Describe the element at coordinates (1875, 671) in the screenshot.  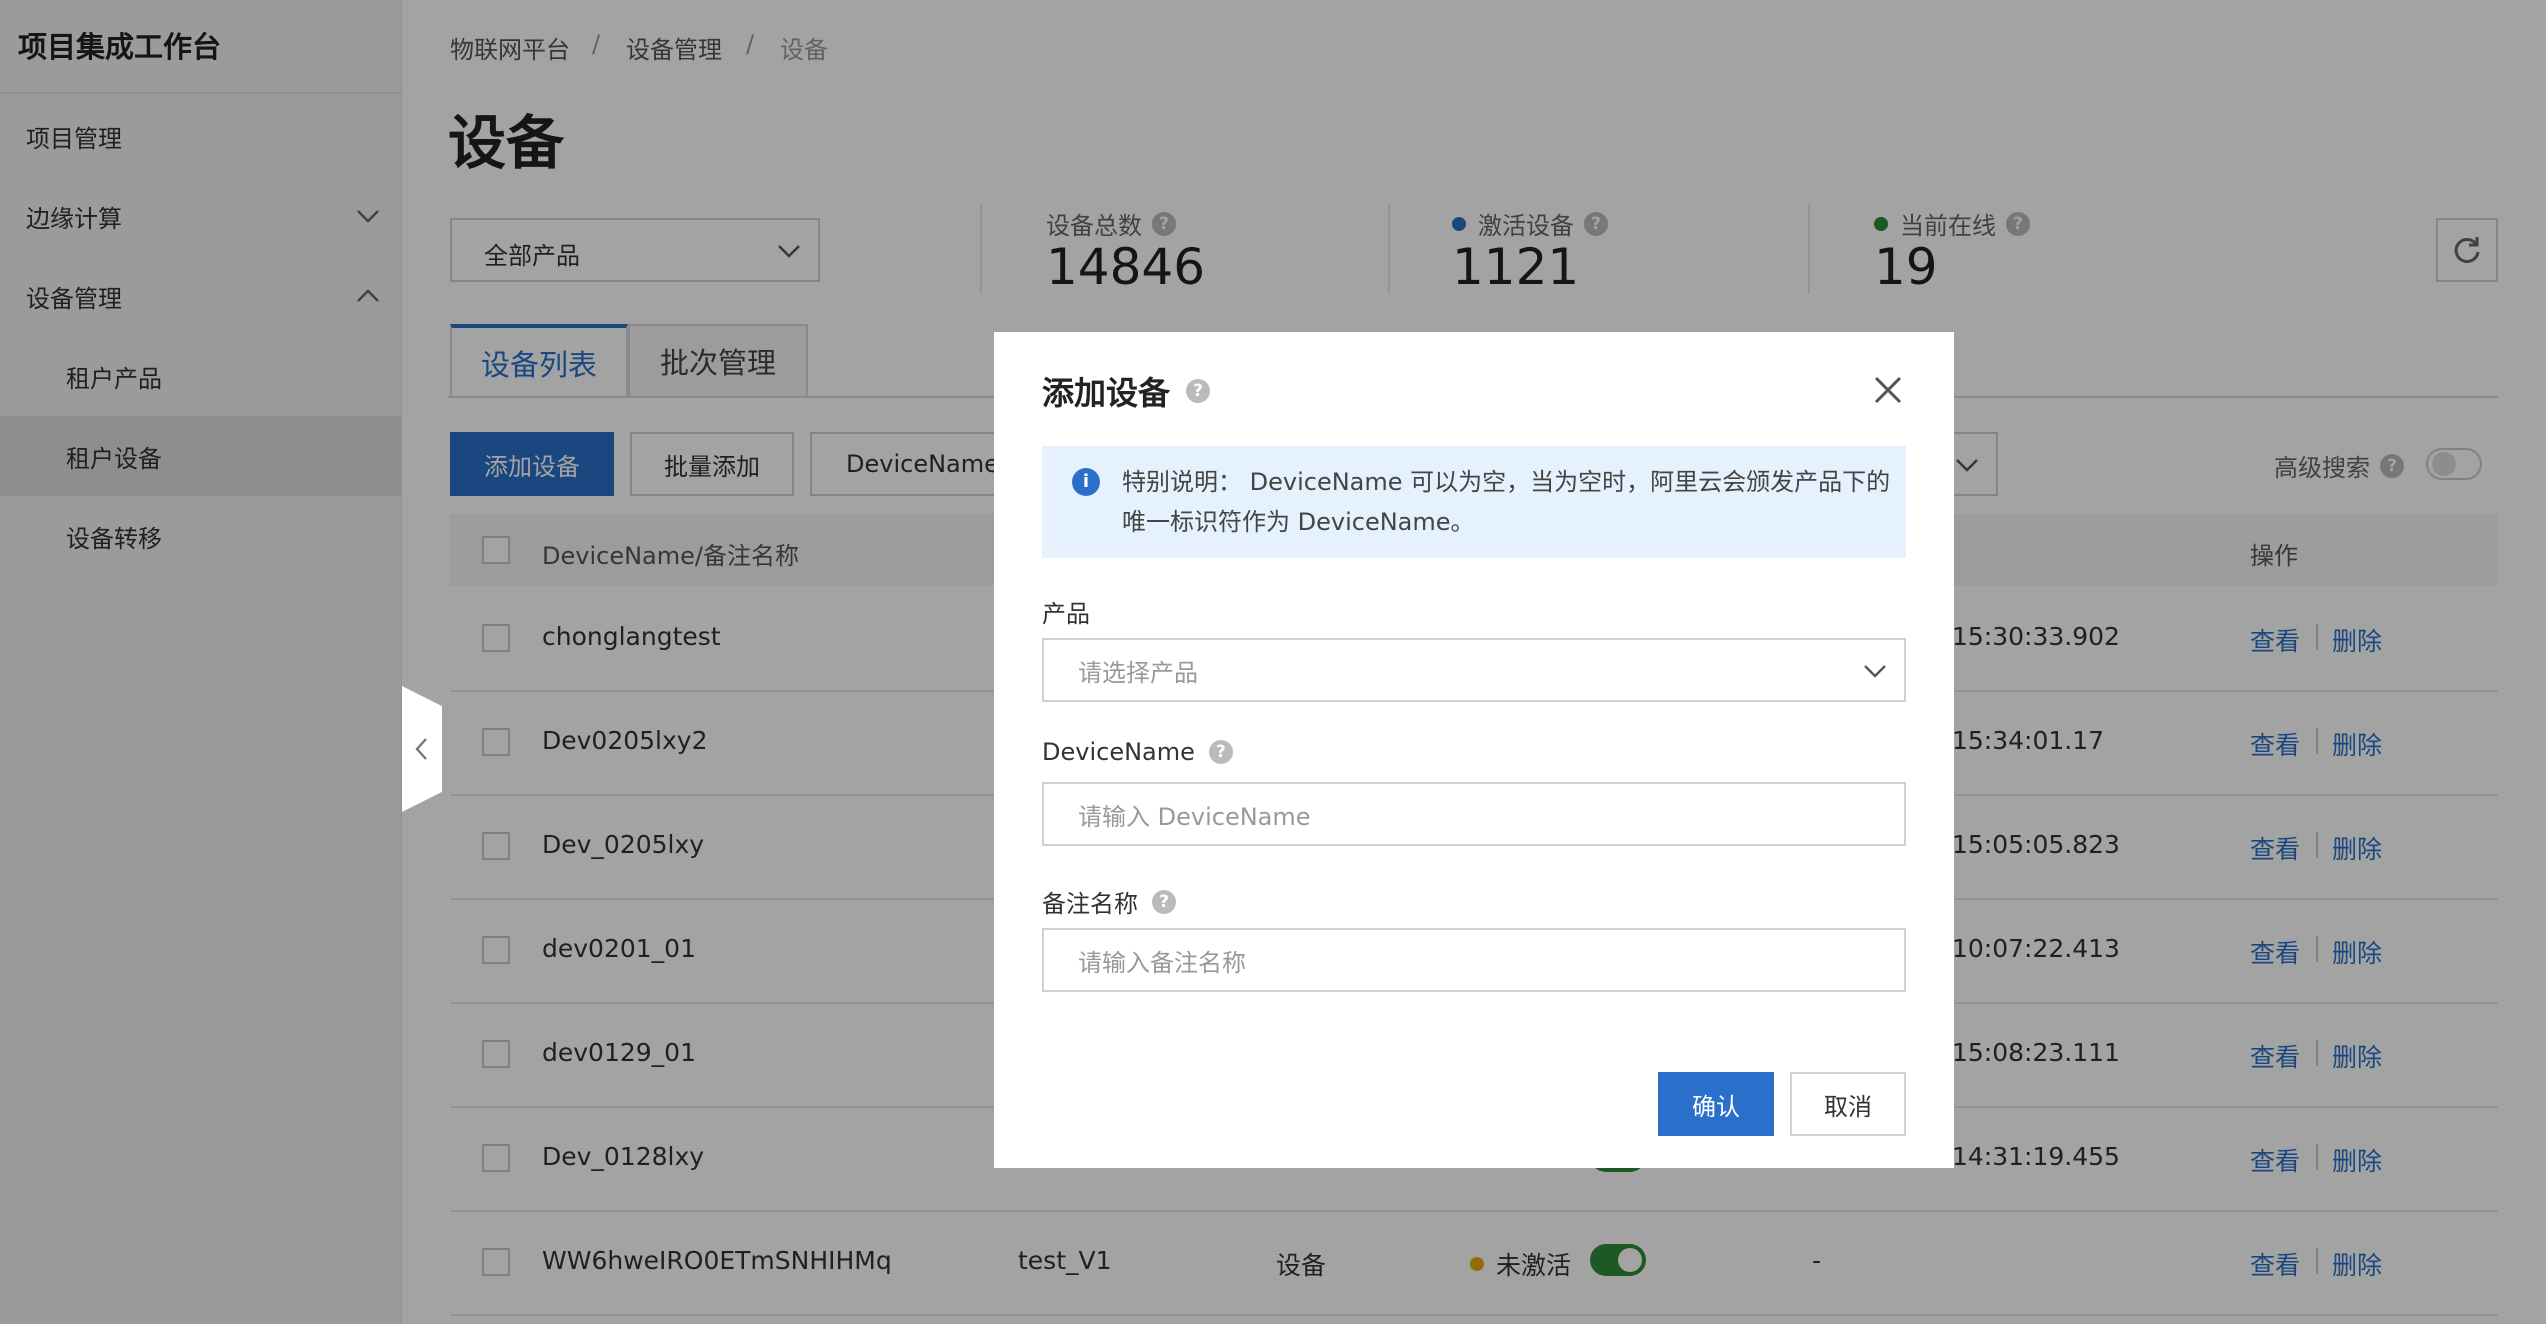
I see `chevron-down-icon` at that location.